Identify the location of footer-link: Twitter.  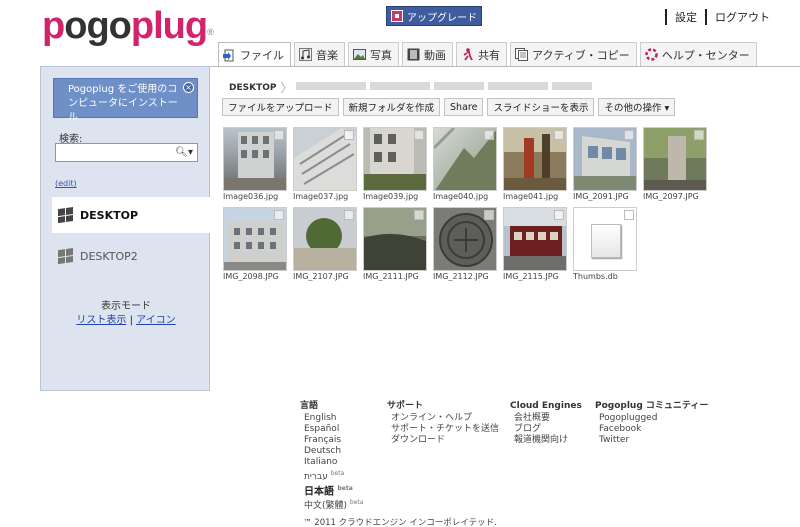
(651, 440).